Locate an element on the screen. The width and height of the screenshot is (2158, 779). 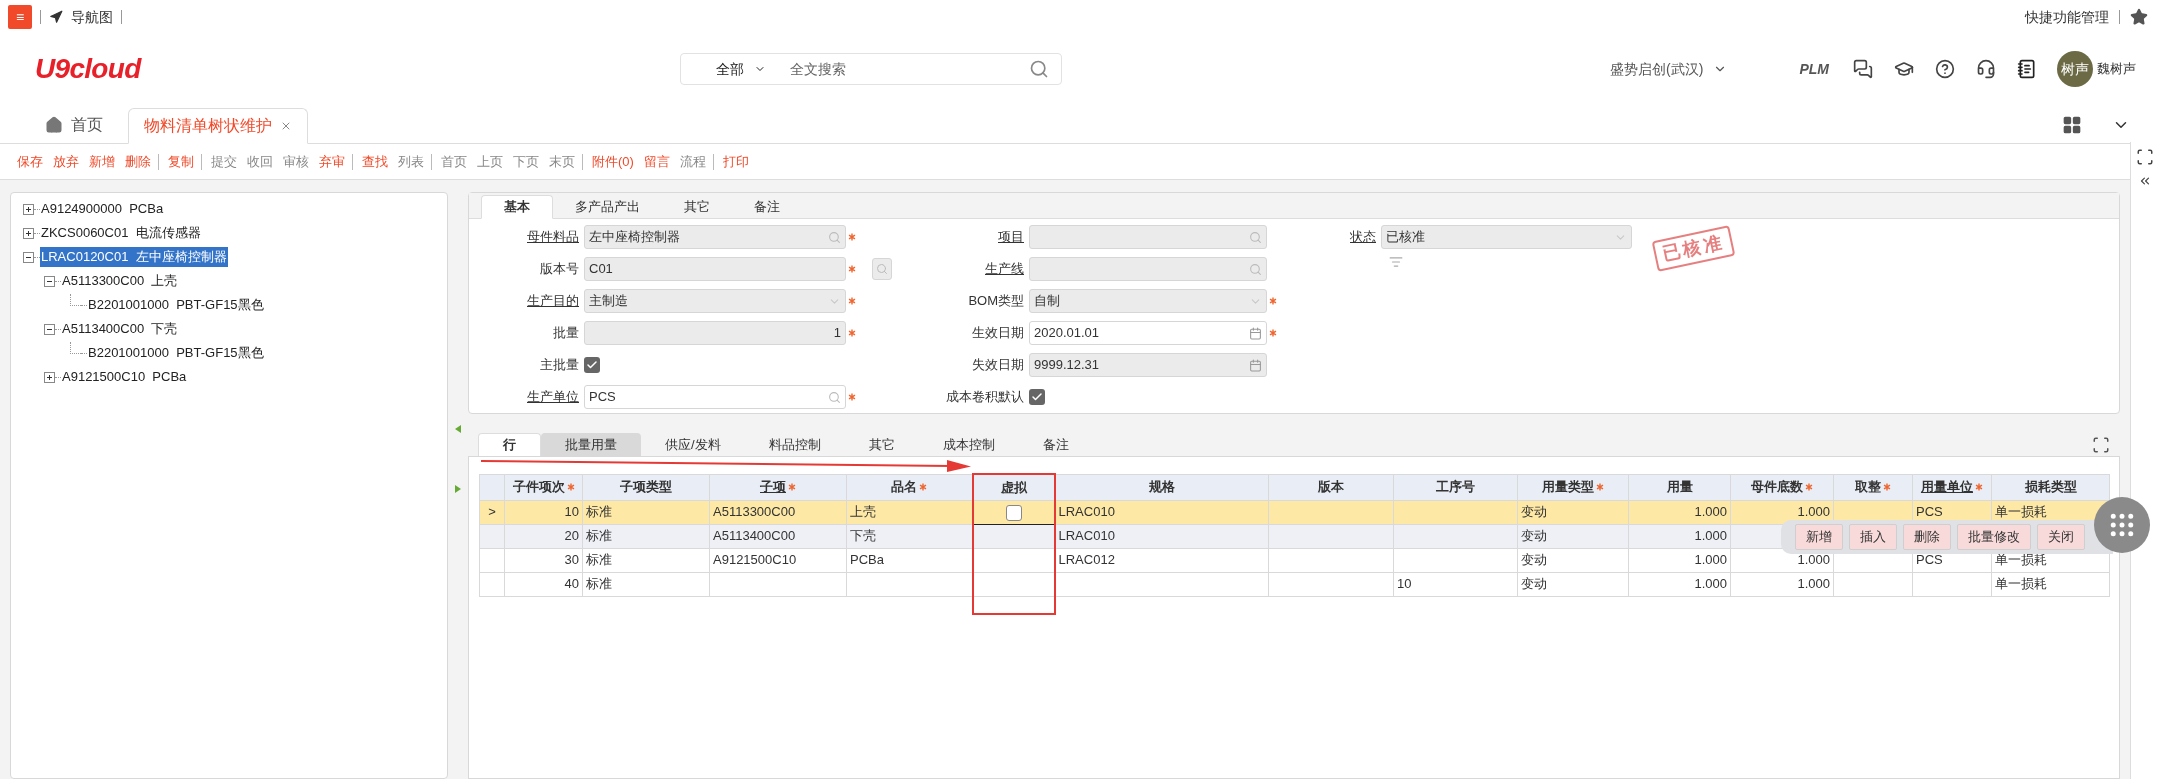
grid-layout-icon is located at coordinates (2072, 125).